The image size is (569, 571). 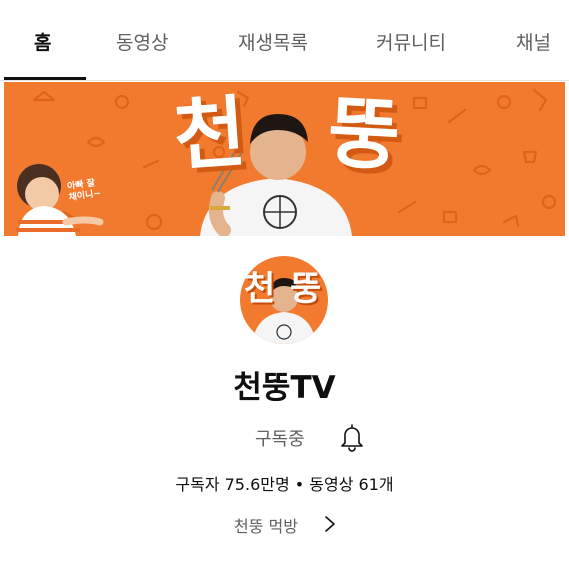 What do you see at coordinates (208, 135) in the screenshot?
I see `banner-title-left: 천` at bounding box center [208, 135].